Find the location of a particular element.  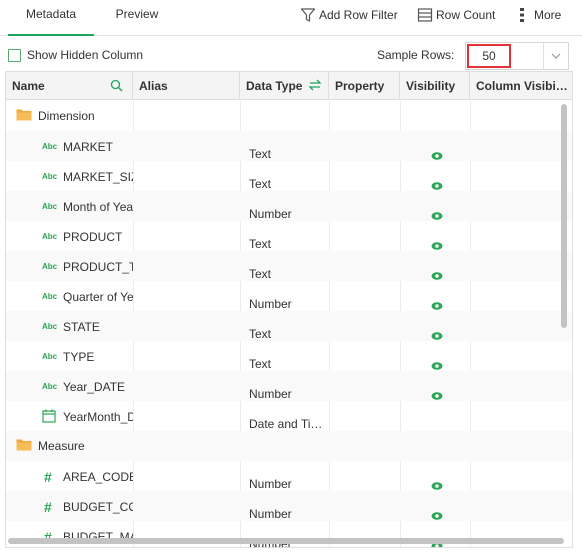

vertical-scrollbar is located at coordinates (564, 216).